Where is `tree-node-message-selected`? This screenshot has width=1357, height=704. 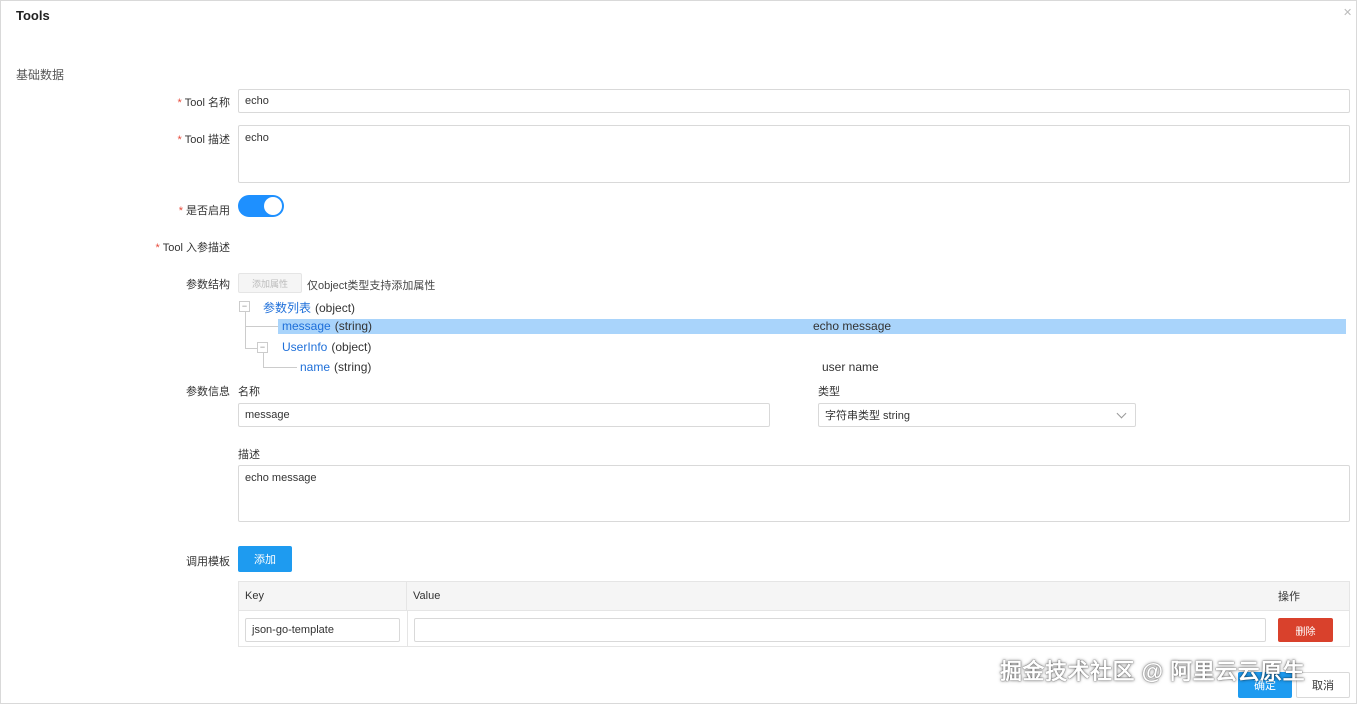
tree-node-message-selected is located at coordinates (812, 326).